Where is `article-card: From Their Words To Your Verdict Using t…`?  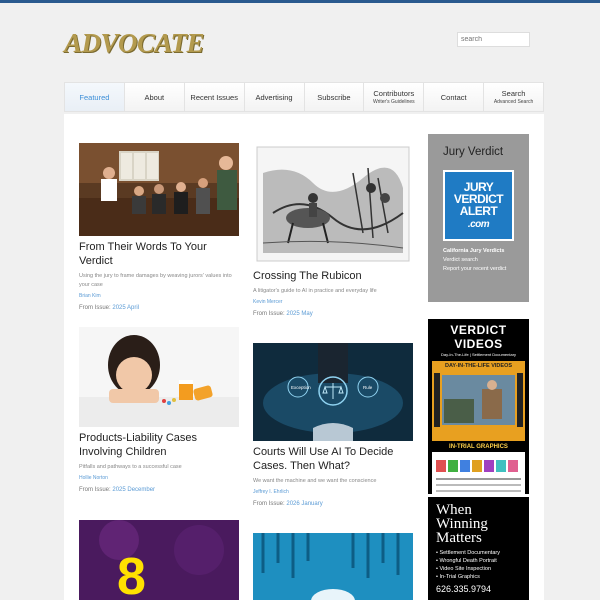 article-card: From Their Words To Your Verdict Using t… is located at coordinates (159, 227).